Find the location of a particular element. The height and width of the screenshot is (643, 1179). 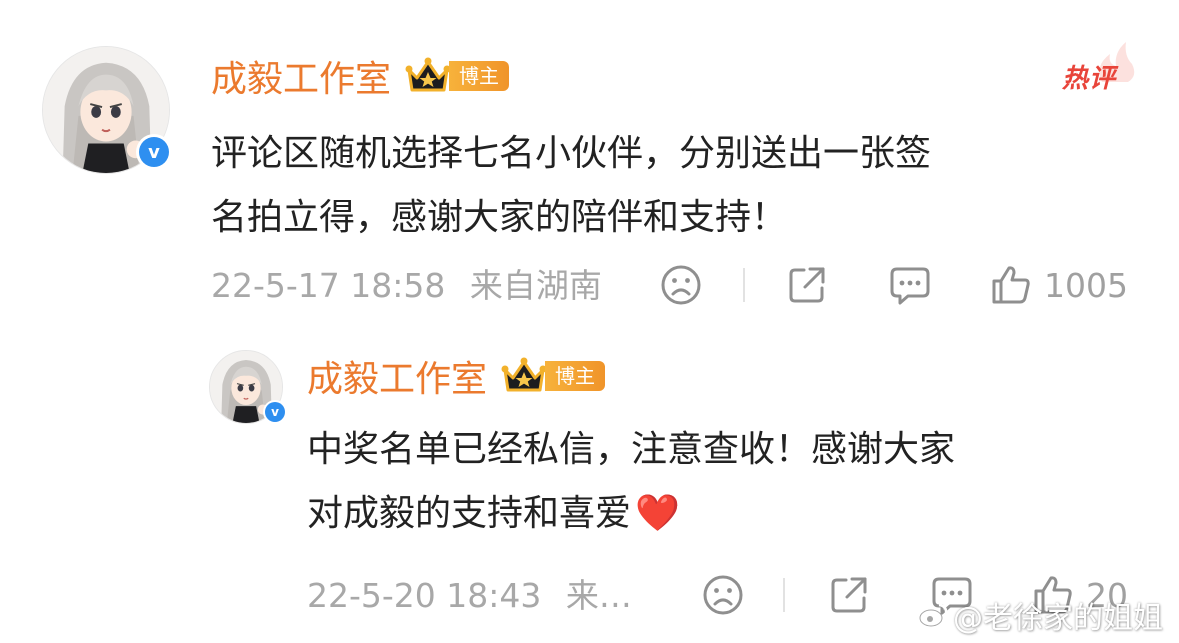

reply-author-row: 成毅工作室 博主 is located at coordinates (456, 376).